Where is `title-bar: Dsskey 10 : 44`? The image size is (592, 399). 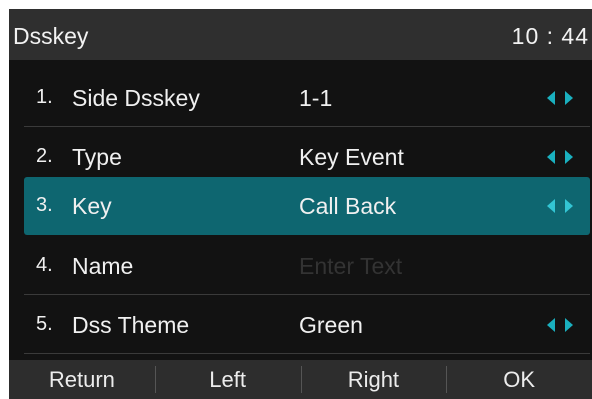
title-bar: Dsskey 10 : 44 is located at coordinates (300, 34).